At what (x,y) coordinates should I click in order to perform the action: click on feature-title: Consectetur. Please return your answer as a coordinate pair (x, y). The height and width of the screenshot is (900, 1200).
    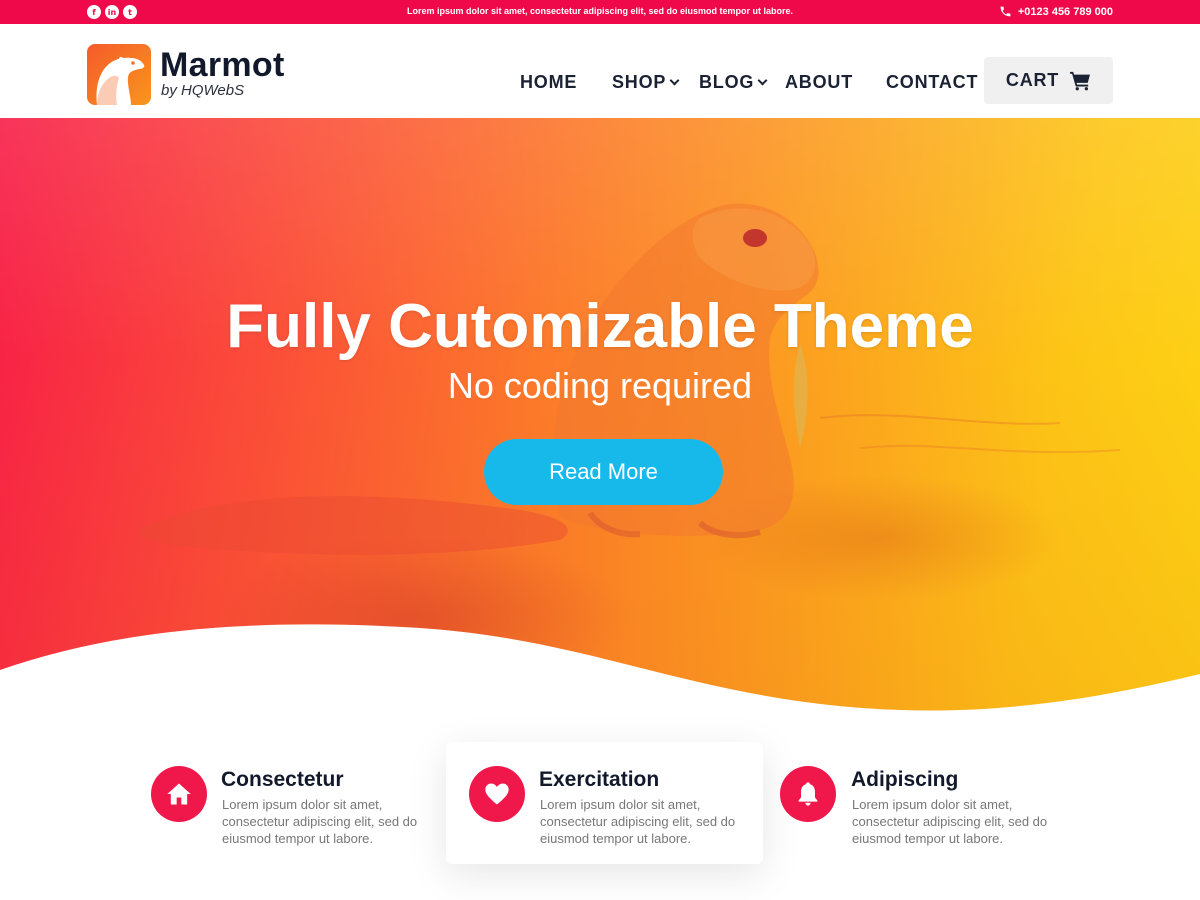
    Looking at the image, I should click on (282, 779).